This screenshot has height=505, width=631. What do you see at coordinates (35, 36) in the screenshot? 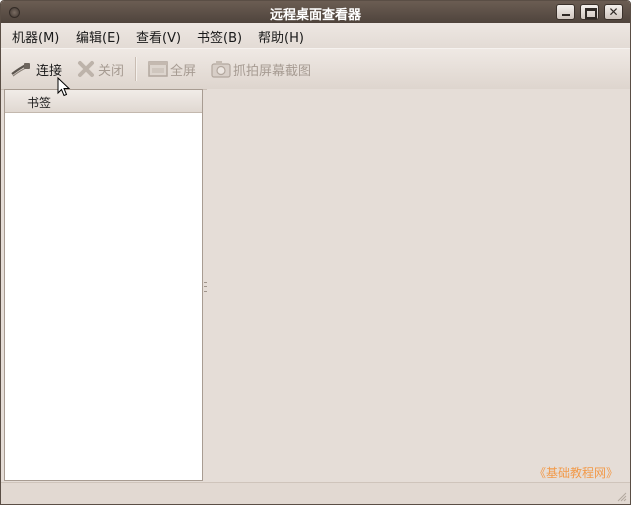
I see `menu-machine: 机器(M)` at bounding box center [35, 36].